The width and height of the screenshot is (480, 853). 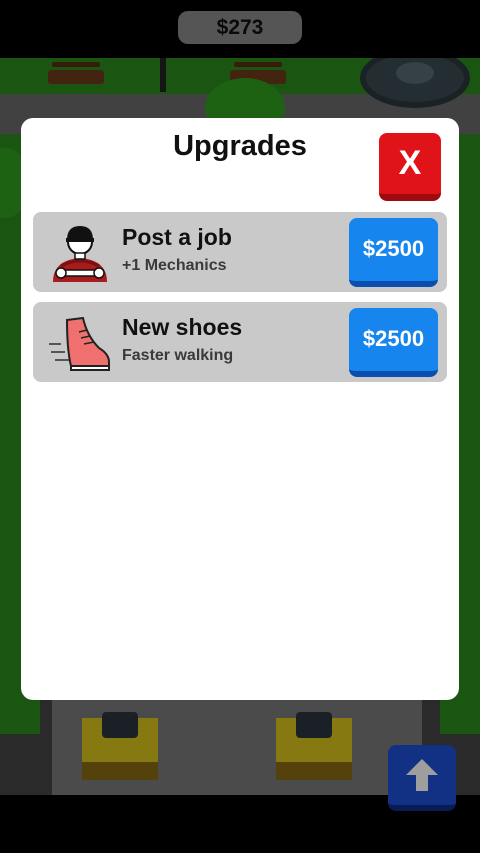 I want to click on buy-post-job-button: $2500, so click(x=393, y=252).